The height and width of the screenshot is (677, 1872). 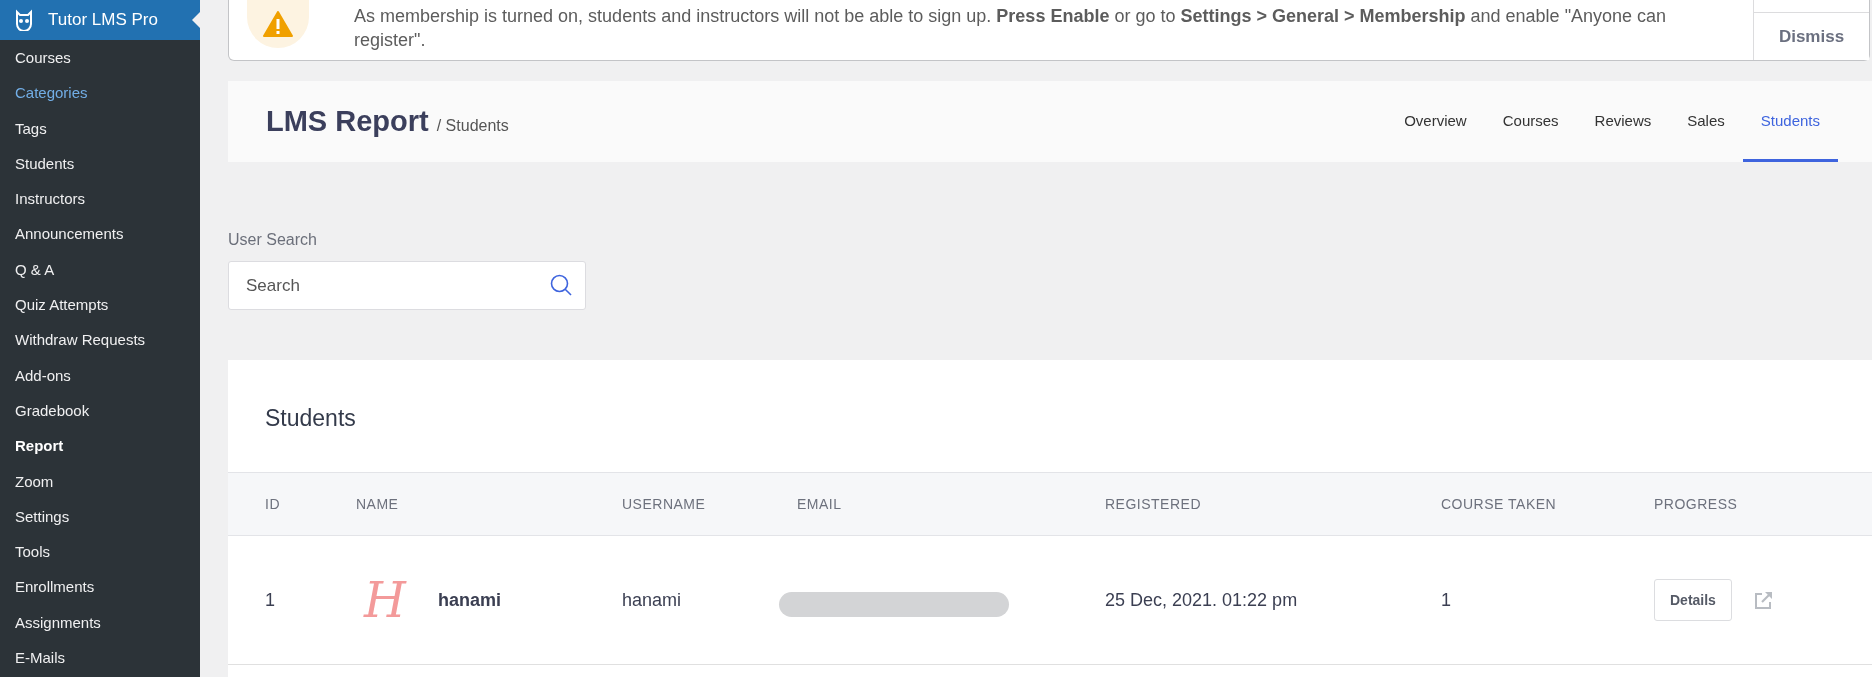 I want to click on nav-tab: Students, so click(x=1790, y=121).